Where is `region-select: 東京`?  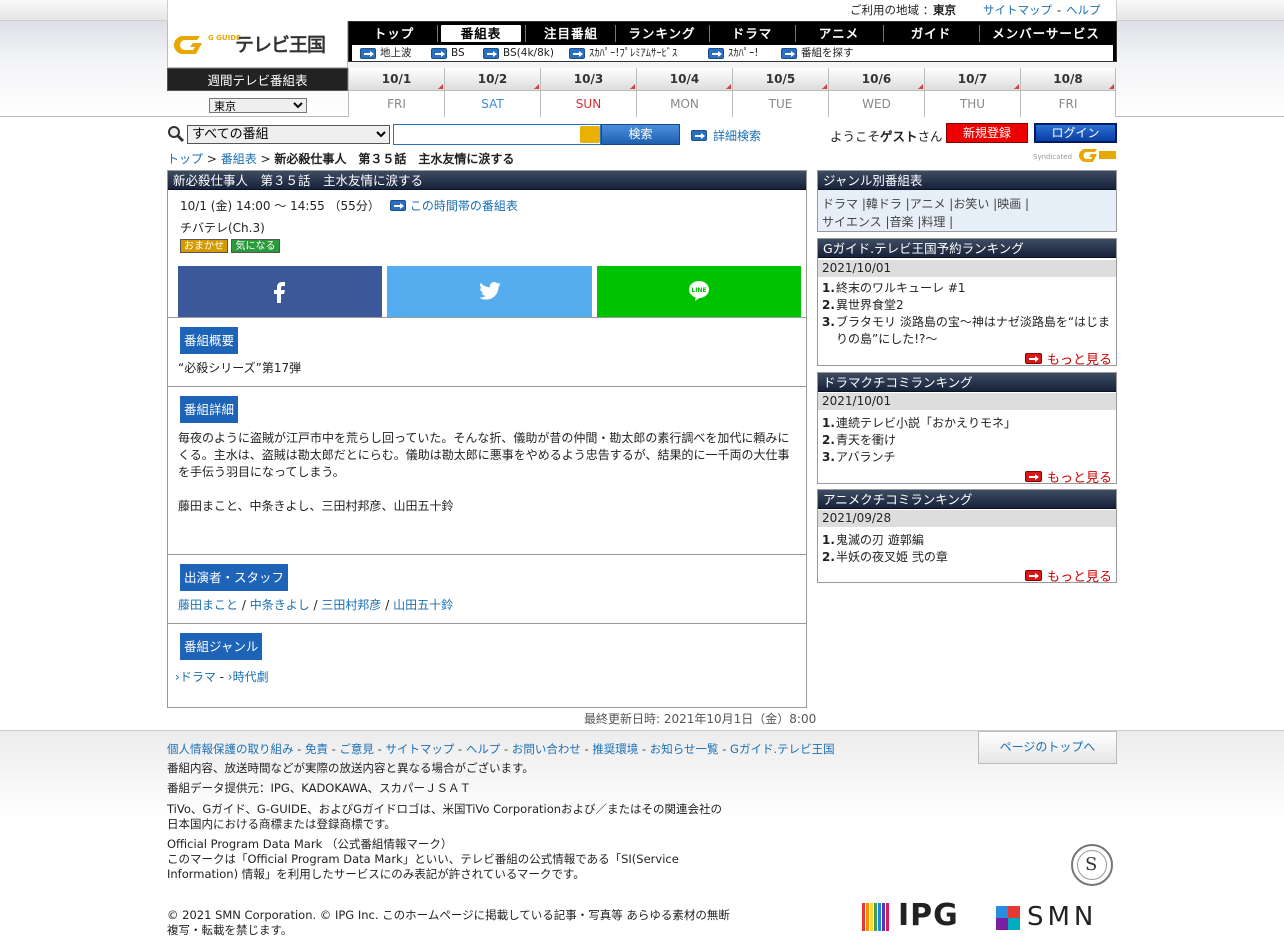
region-select: 東京 is located at coordinates (258, 105).